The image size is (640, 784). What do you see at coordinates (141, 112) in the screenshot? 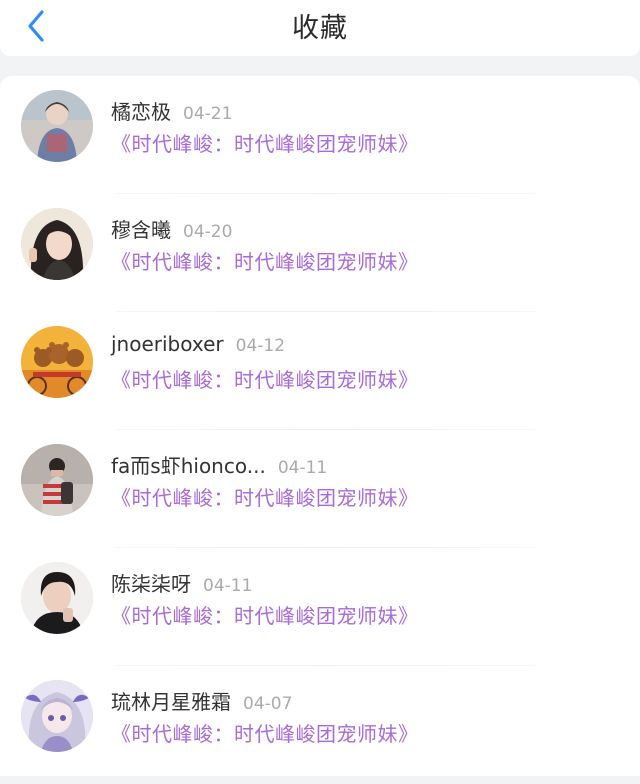
I see `user-name: 橘恋极` at bounding box center [141, 112].